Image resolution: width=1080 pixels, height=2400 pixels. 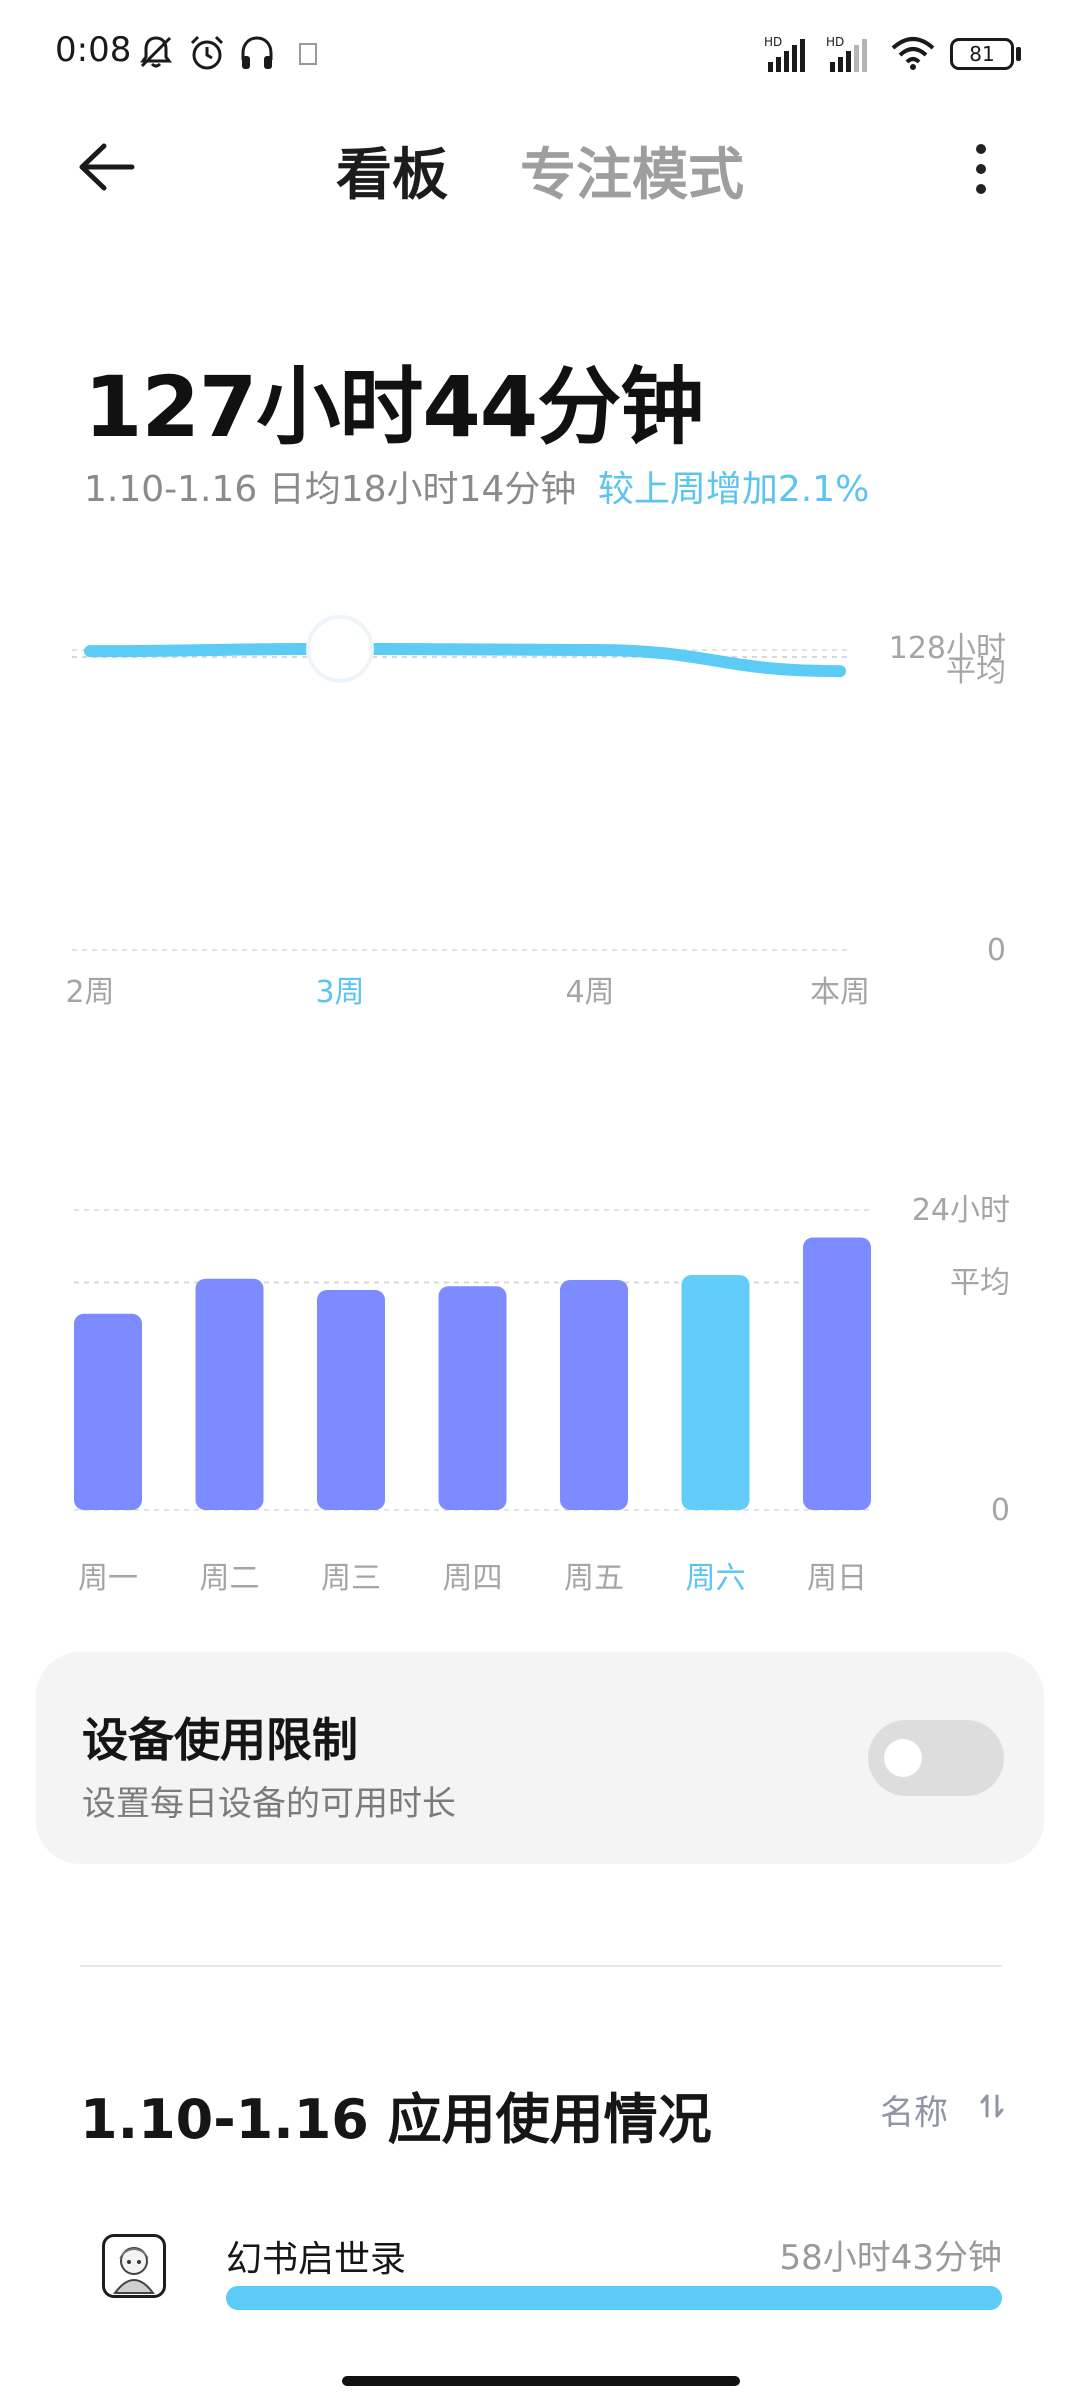 I want to click on sort-by-name-button: 名称, so click(x=914, y=2109).